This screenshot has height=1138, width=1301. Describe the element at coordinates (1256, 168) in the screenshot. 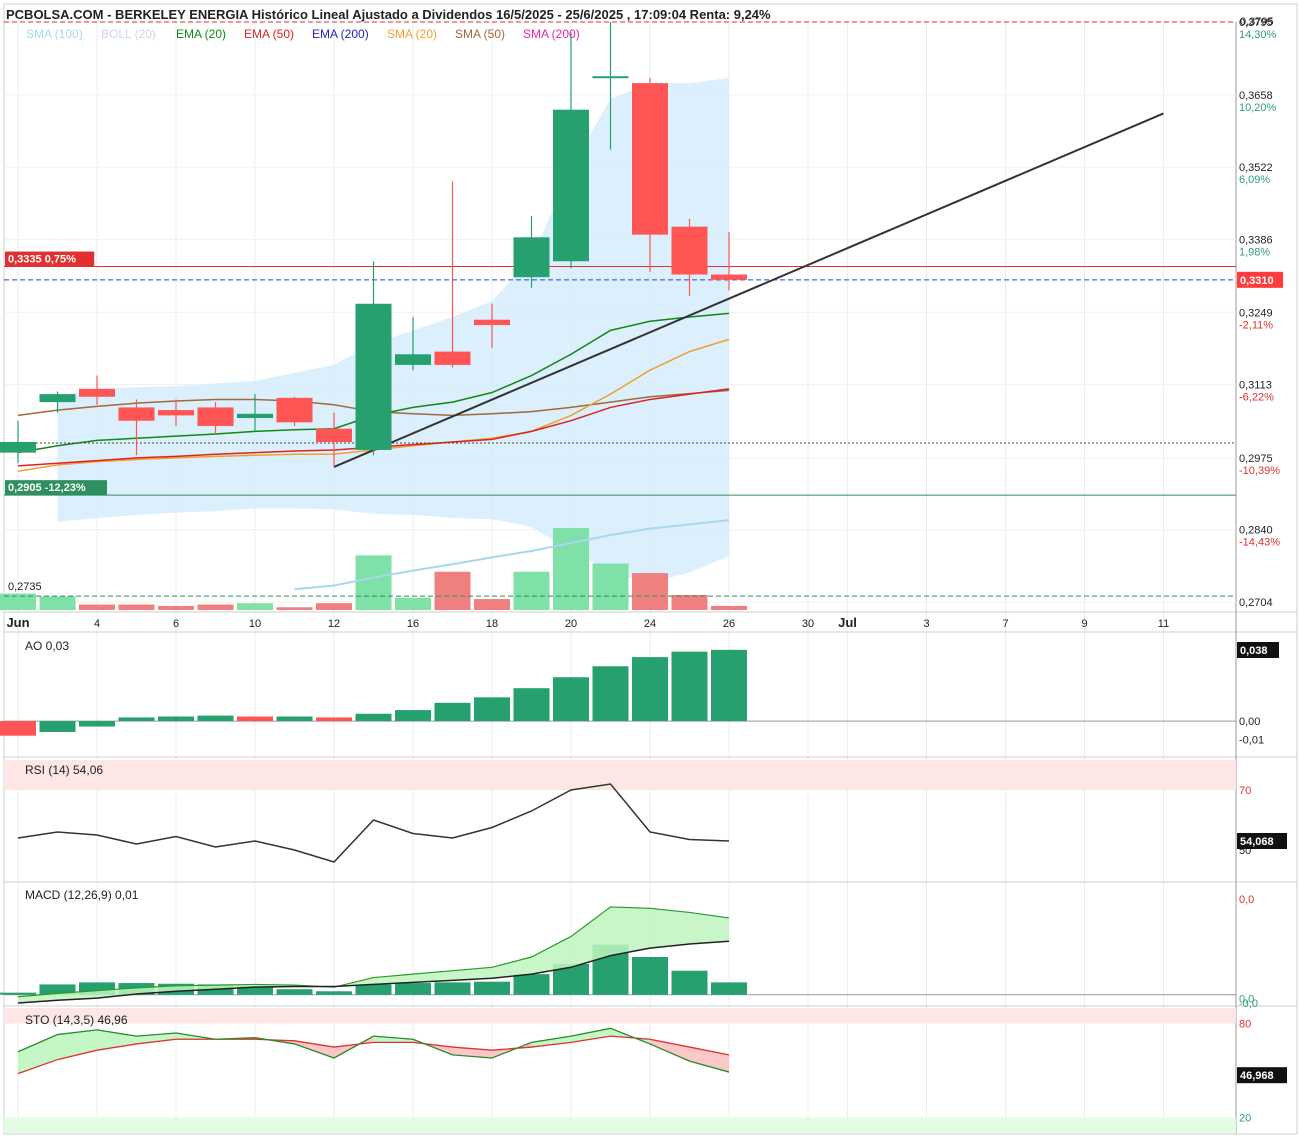

I see `price-tick-label: 0,3522` at that location.